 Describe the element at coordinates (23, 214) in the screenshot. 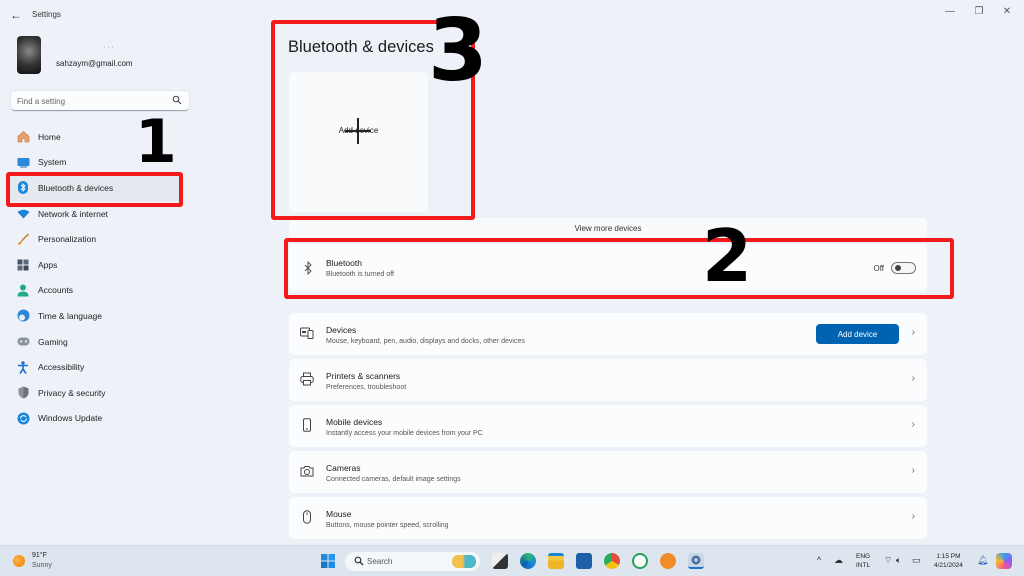

I see `wifi-icon` at that location.